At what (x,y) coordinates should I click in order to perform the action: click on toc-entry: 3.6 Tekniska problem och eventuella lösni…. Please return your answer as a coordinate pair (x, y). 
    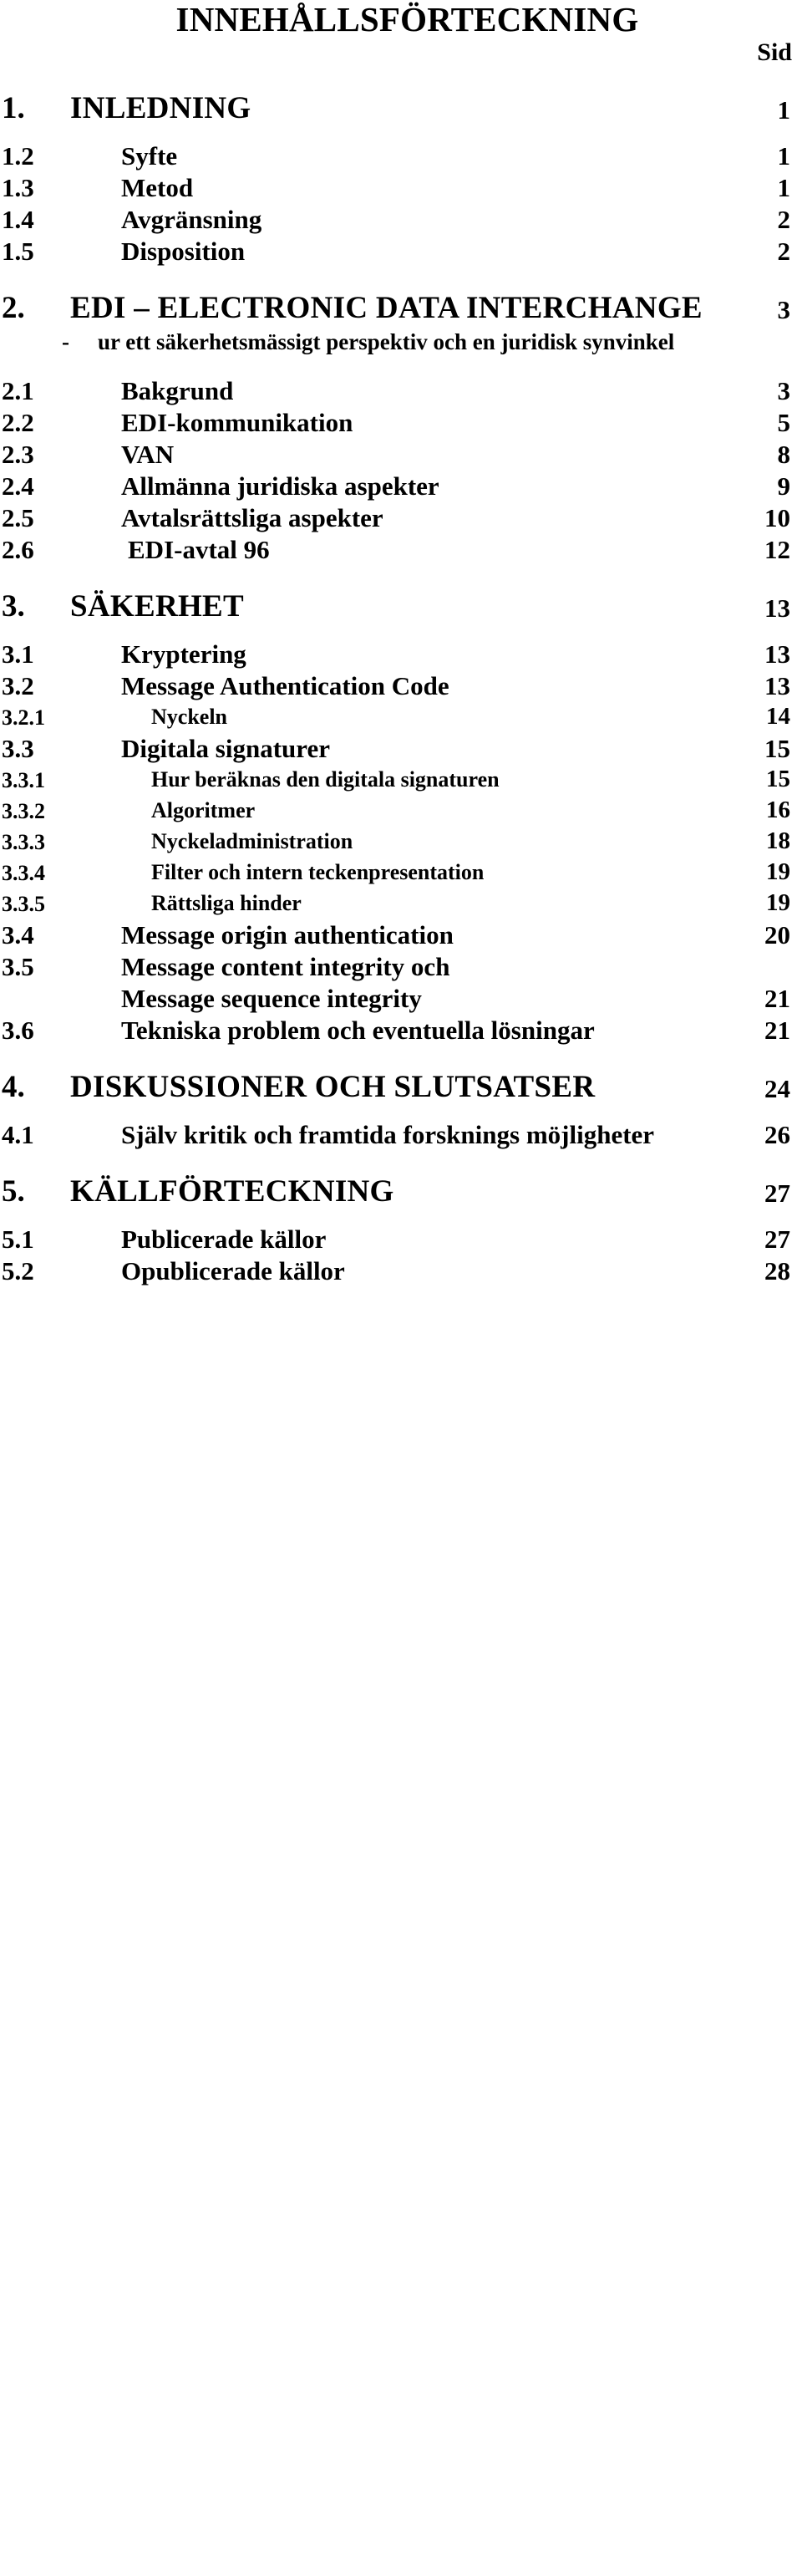
    Looking at the image, I should click on (401, 1031).